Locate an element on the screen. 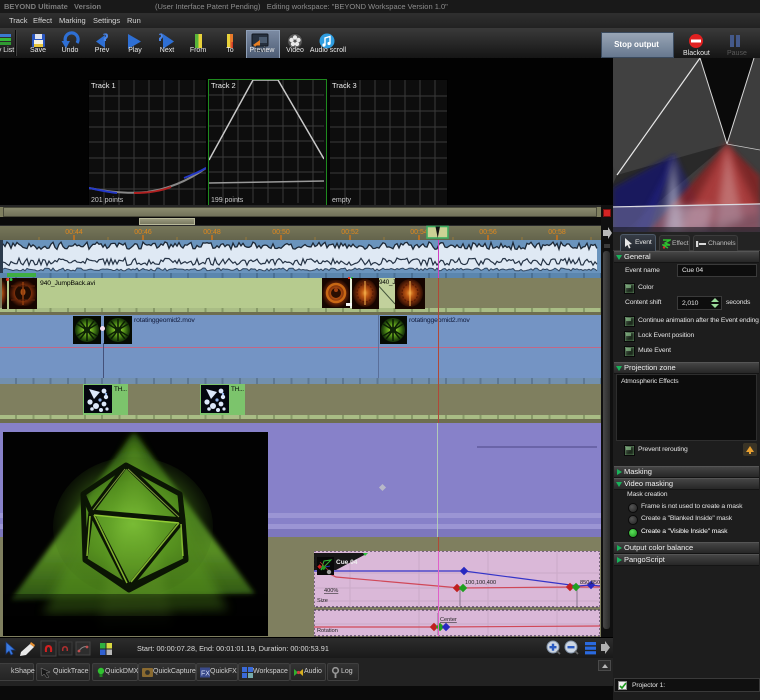  svg-text: 00:44 is located at coordinates (74, 232).